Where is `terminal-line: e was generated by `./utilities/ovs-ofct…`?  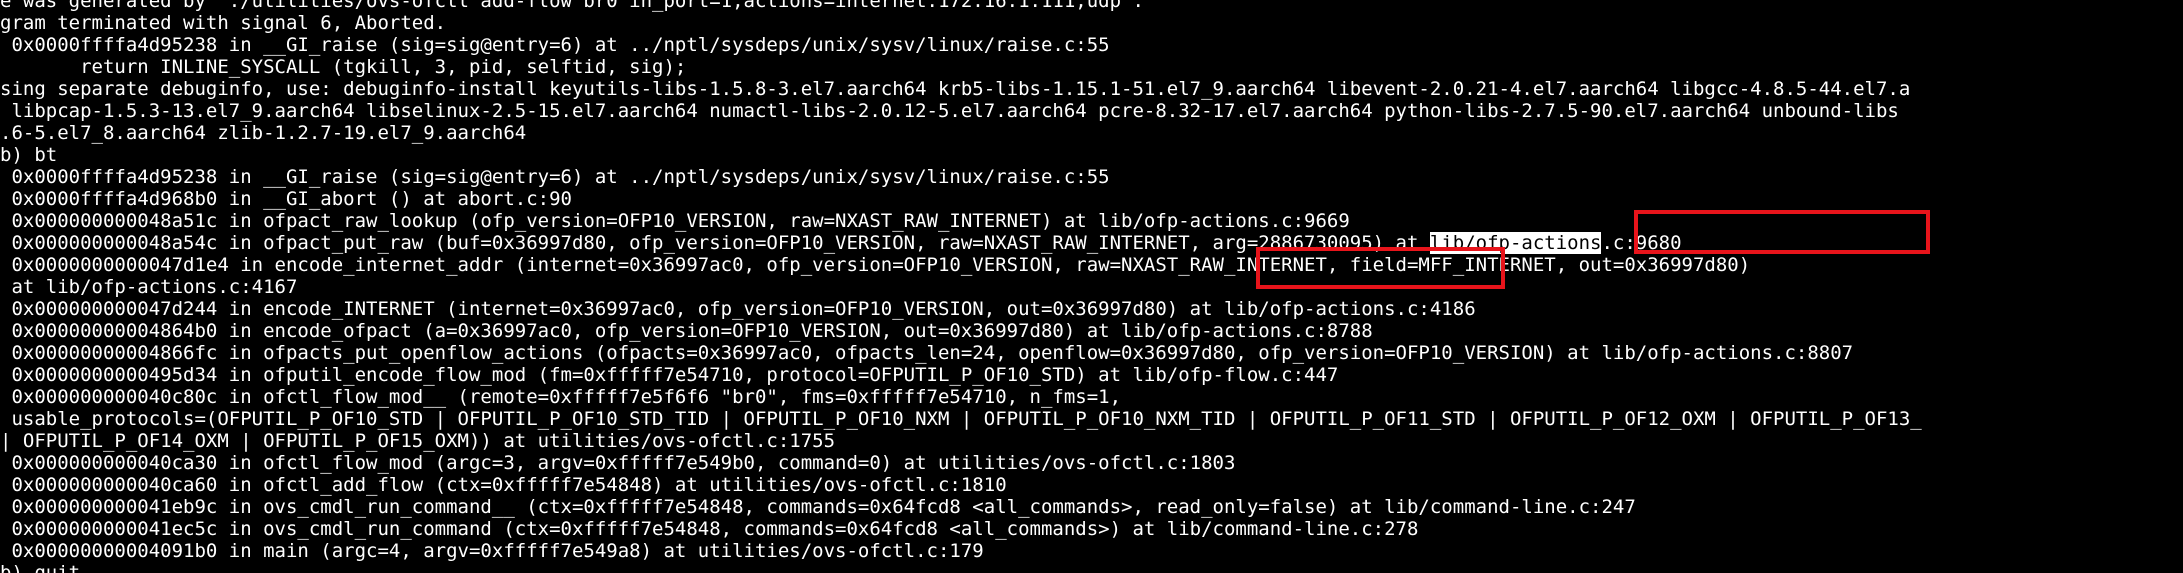
terminal-line: e was generated by `./utilities/ovs-ofct… is located at coordinates (572, 6).